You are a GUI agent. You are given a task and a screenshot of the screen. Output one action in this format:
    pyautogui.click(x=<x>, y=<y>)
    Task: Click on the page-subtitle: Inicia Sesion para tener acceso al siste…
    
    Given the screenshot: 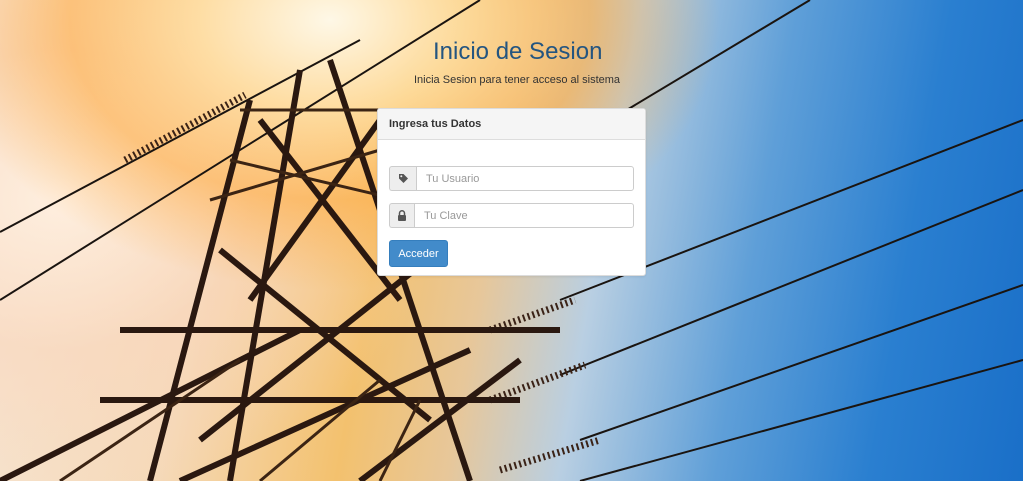 What is the action you would take?
    pyautogui.click(x=517, y=80)
    